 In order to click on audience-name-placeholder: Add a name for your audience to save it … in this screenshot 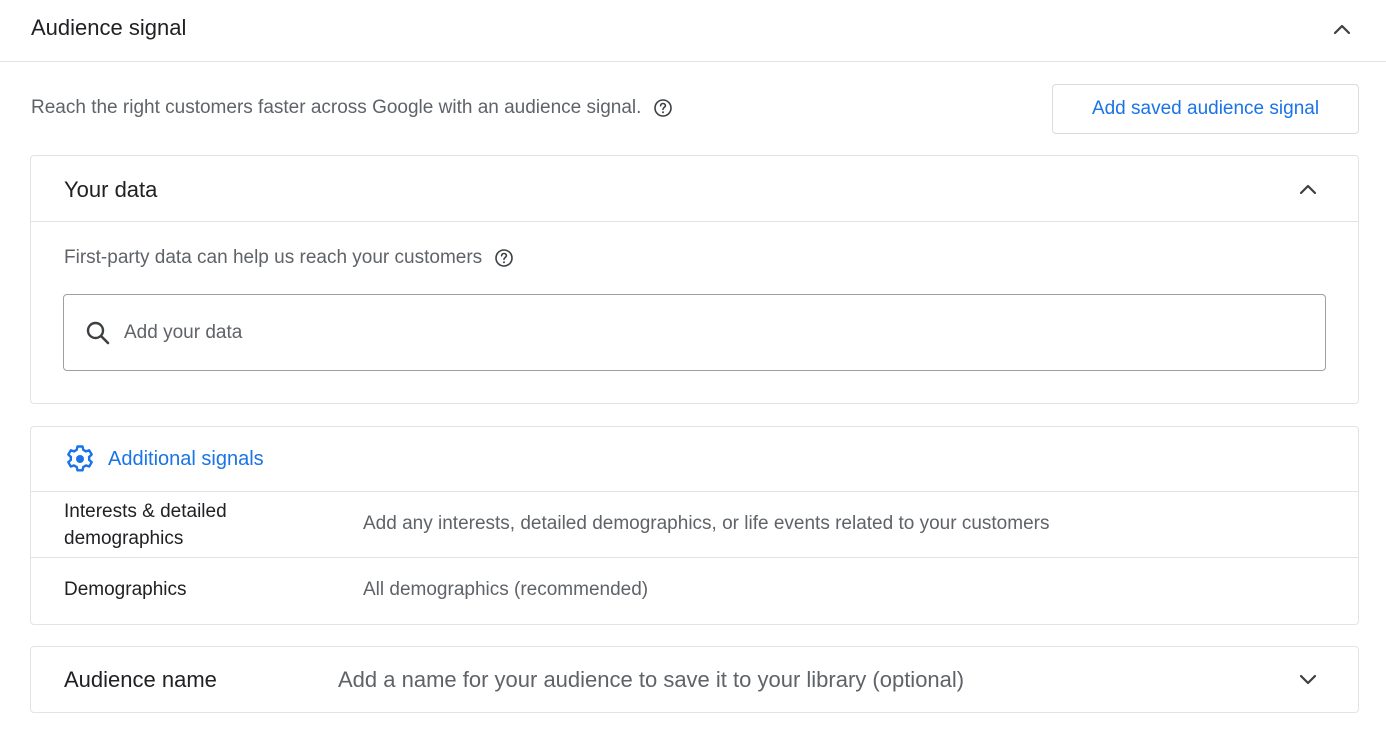, I will do `click(651, 680)`.